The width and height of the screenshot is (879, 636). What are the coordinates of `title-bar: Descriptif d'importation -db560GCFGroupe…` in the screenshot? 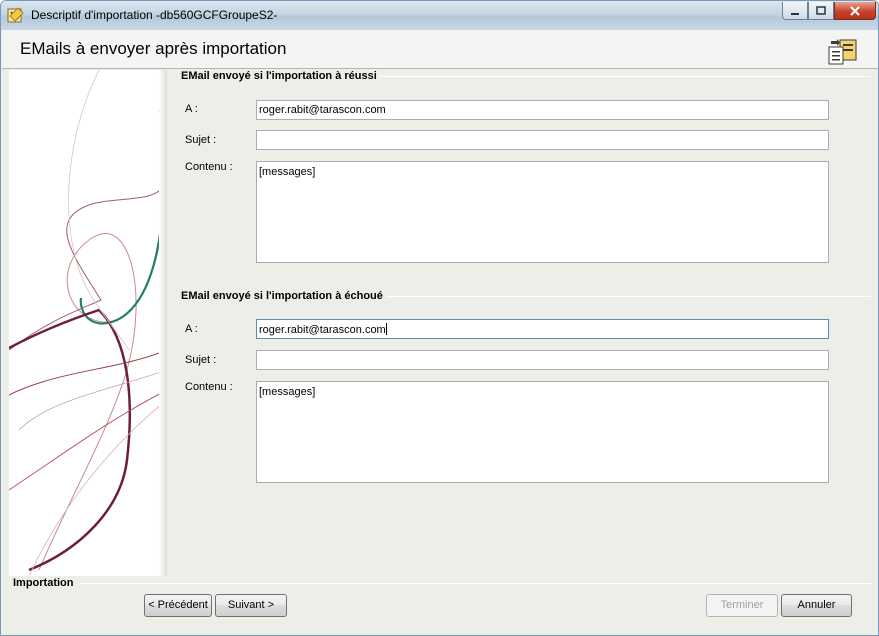 It's located at (439, 15).